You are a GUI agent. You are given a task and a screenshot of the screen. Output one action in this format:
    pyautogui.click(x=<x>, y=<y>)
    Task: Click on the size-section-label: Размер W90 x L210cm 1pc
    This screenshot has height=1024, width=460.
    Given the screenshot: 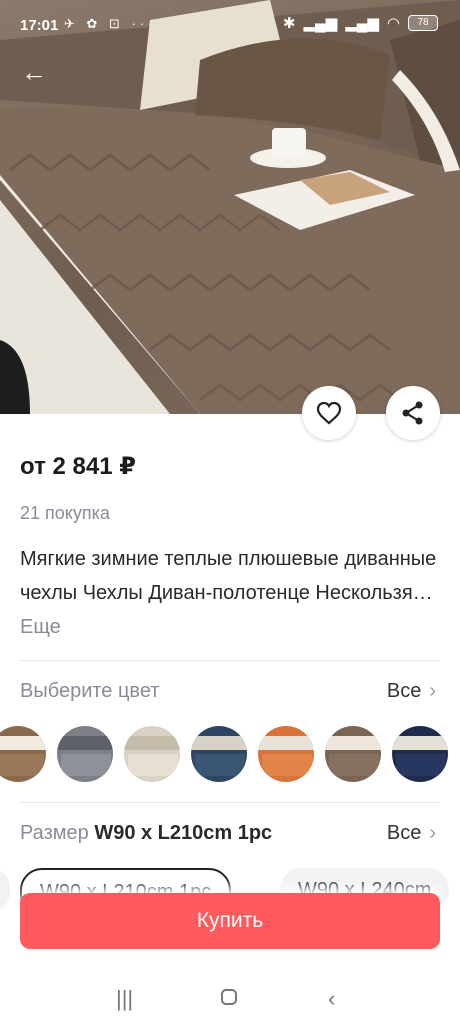 What is the action you would take?
    pyautogui.click(x=146, y=833)
    